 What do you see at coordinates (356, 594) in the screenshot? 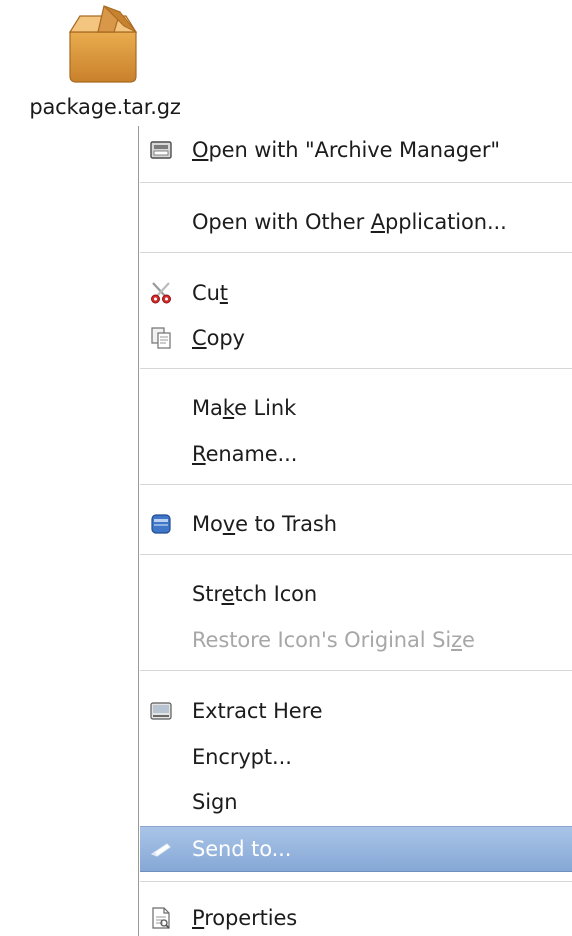
I see `menu-item-stretch-icon: Stretch Icon` at bounding box center [356, 594].